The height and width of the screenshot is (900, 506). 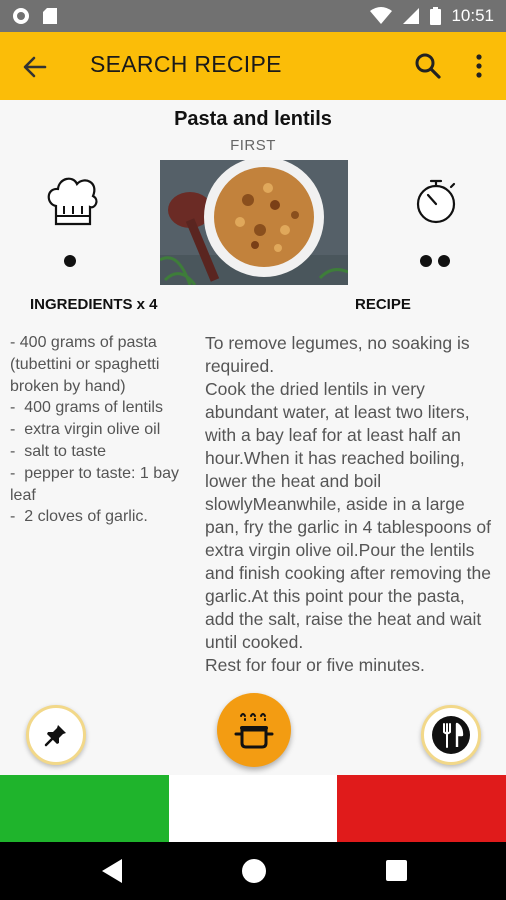 I want to click on ingredient-item: - 400 grams of lentils, so click(x=86, y=408).